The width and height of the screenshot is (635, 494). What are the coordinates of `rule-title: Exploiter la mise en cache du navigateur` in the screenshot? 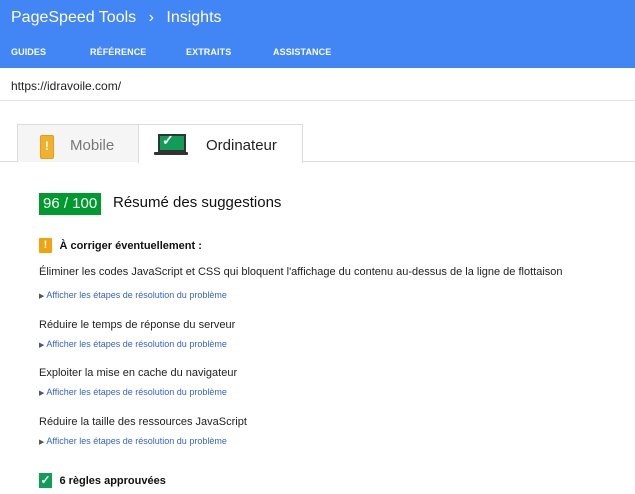 It's located at (138, 373).